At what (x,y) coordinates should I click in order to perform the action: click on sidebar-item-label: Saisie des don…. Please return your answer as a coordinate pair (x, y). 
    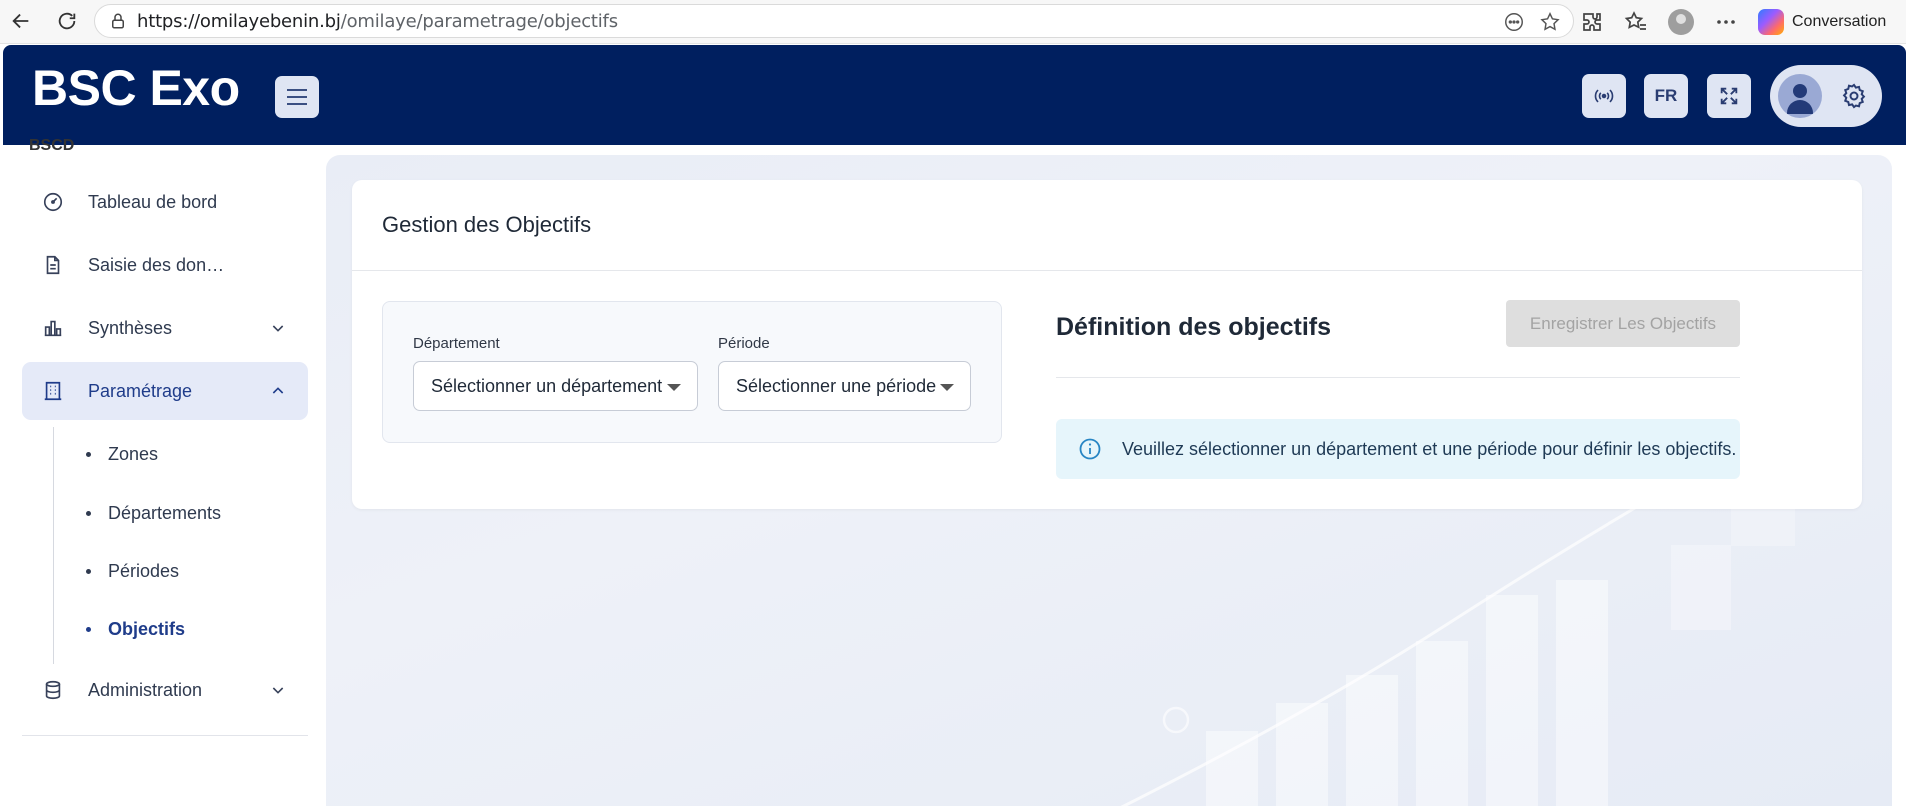
    Looking at the image, I should click on (156, 264).